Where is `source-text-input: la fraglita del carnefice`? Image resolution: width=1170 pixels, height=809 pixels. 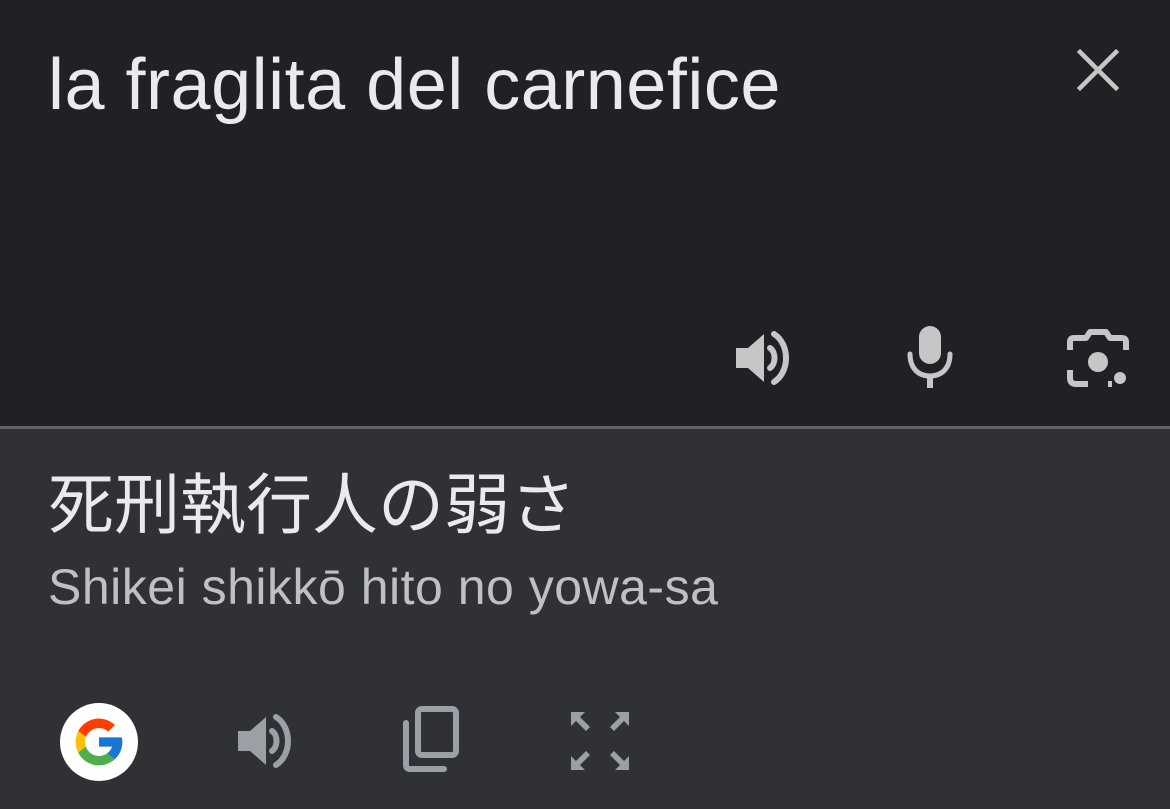 source-text-input: la fraglita del carnefice is located at coordinates (414, 85).